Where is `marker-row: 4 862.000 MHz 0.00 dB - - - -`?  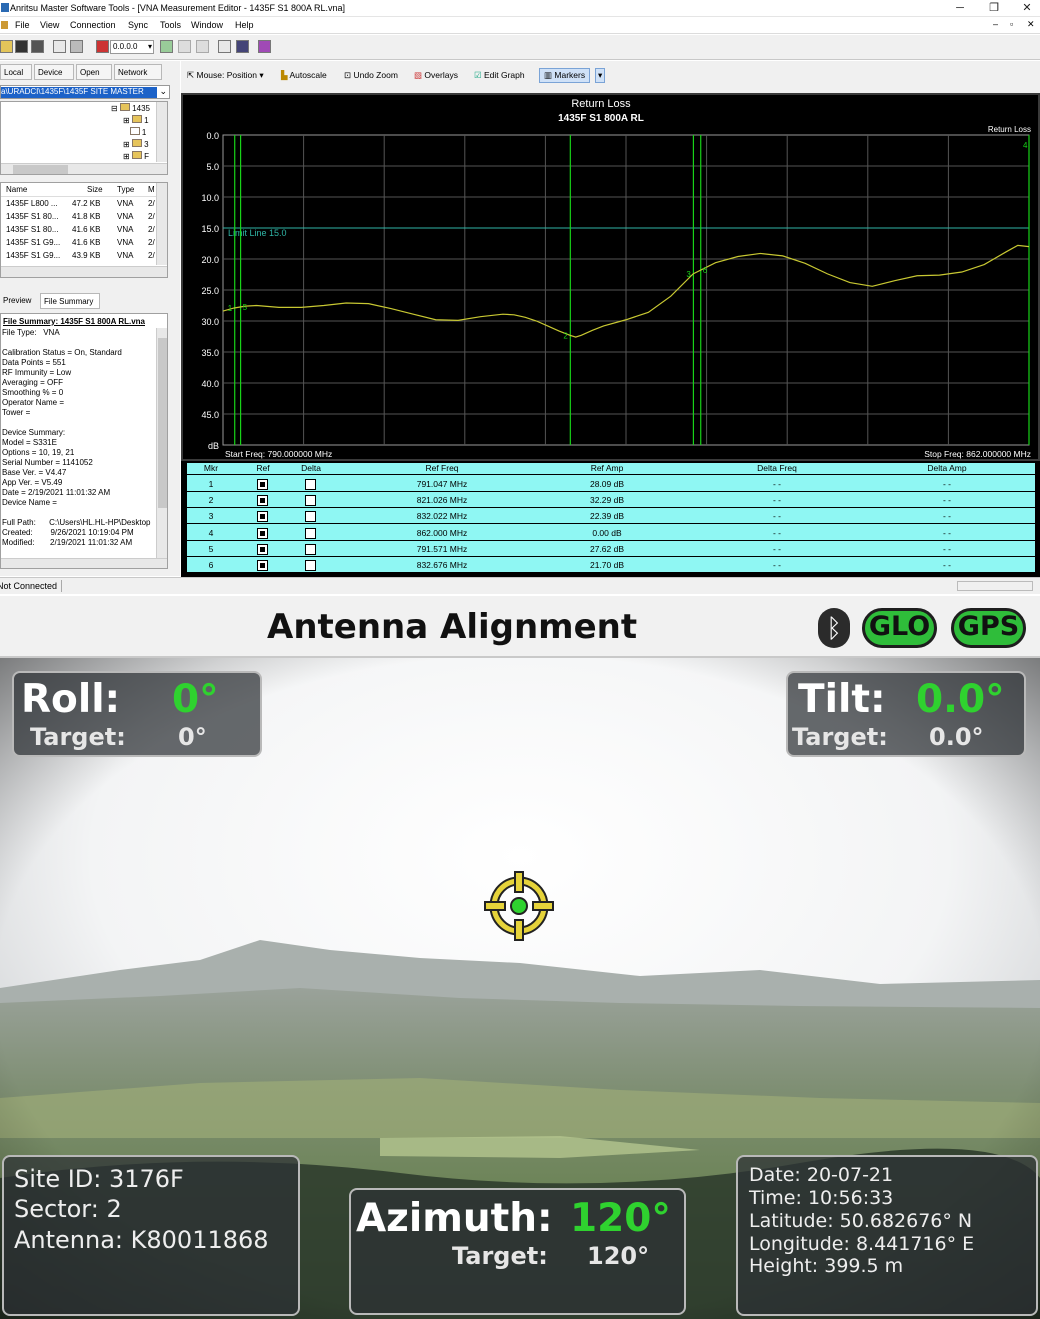
marker-row: 4 862.000 MHz 0.00 dB - - - - is located at coordinates (611, 533).